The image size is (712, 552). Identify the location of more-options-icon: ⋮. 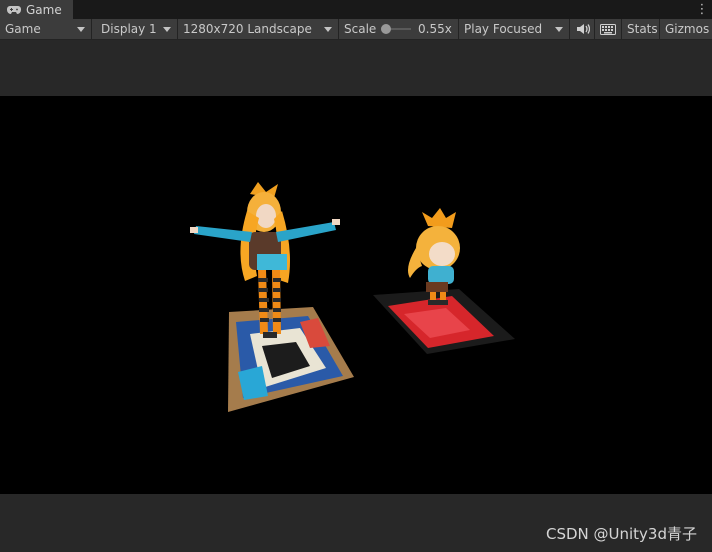
(702, 9).